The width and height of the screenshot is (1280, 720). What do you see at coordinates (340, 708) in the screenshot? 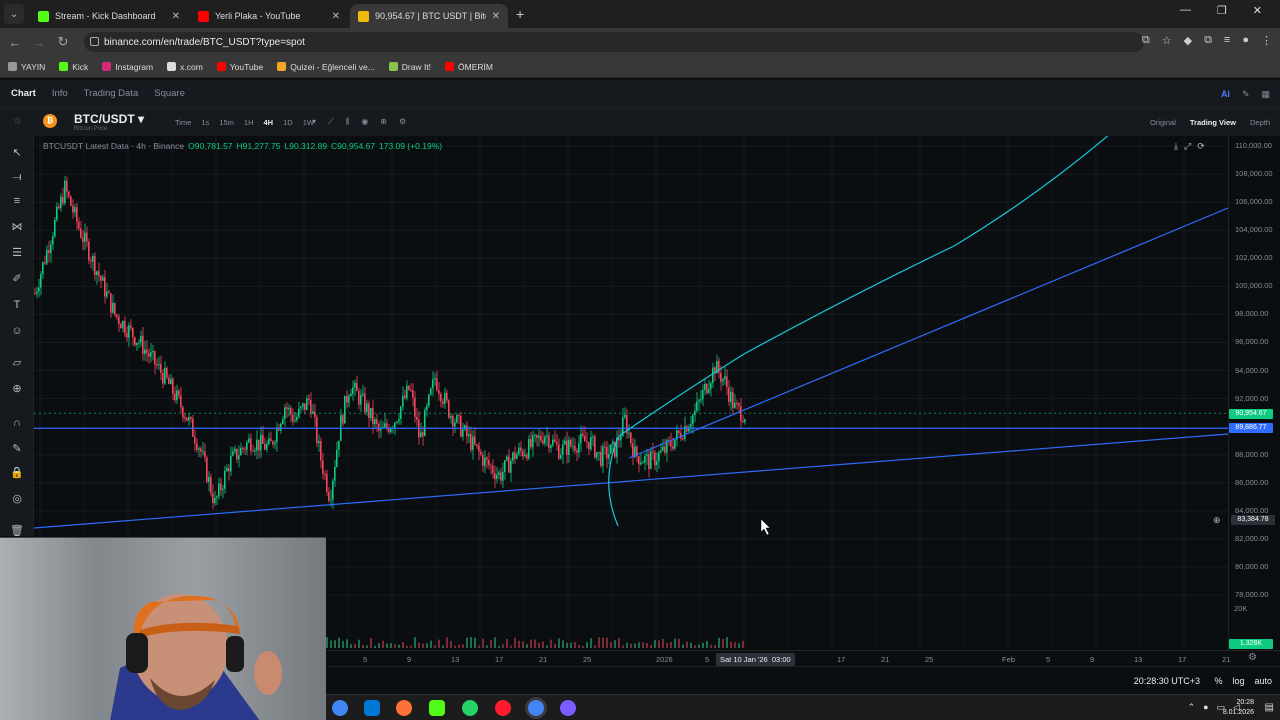
I see `chrome-icon` at bounding box center [340, 708].